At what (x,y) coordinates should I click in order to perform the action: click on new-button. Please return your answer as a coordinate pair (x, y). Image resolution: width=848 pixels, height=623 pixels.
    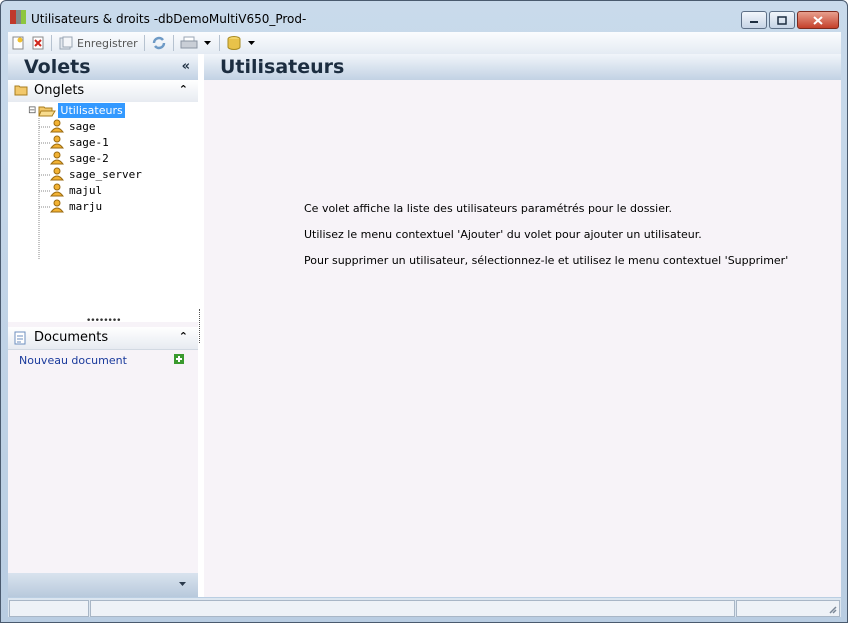
    Looking at the image, I should click on (18, 43).